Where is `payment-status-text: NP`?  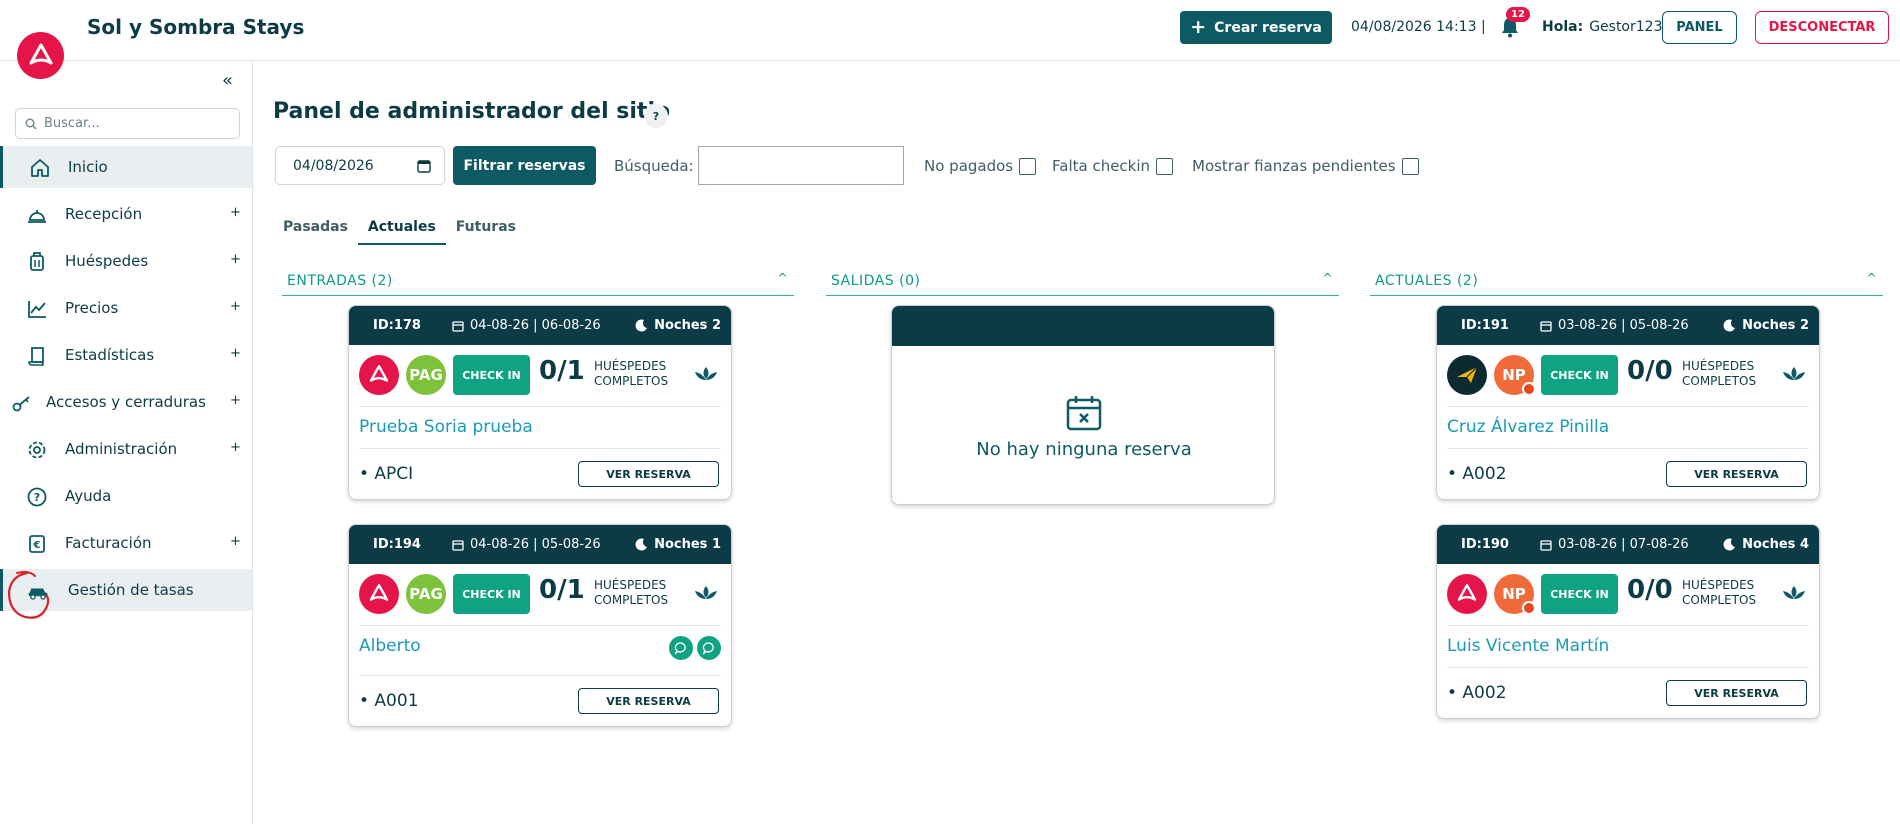
payment-status-text: NP is located at coordinates (1514, 594).